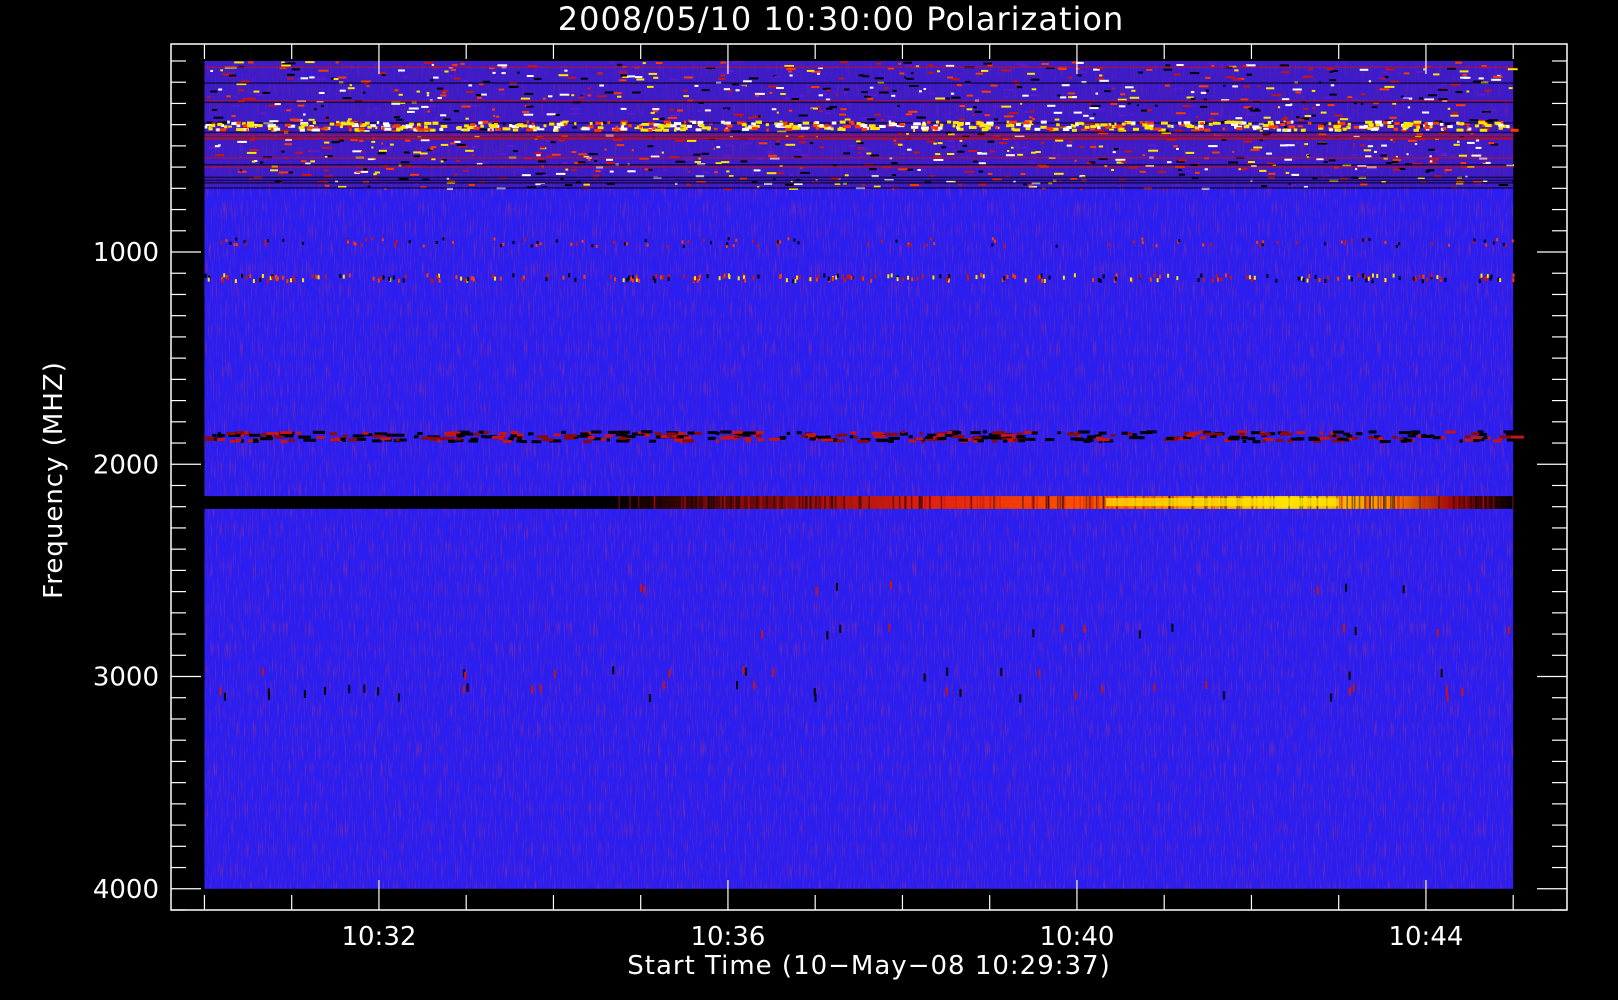  What do you see at coordinates (126, 253) in the screenshot?
I see `y-tick-label: 1000` at bounding box center [126, 253].